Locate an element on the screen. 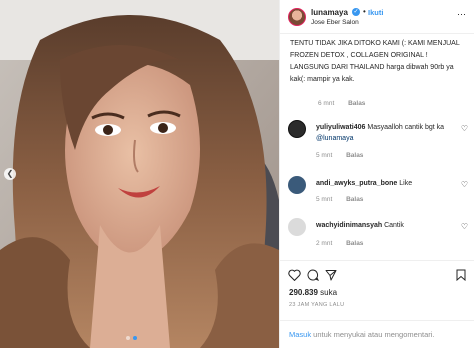  comment-body: Masyaalloh cantik bgt ka is located at coordinates (406, 127).